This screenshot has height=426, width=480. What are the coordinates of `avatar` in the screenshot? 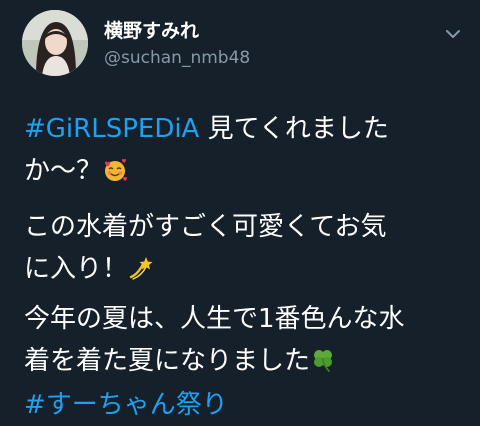 It's located at (55, 43).